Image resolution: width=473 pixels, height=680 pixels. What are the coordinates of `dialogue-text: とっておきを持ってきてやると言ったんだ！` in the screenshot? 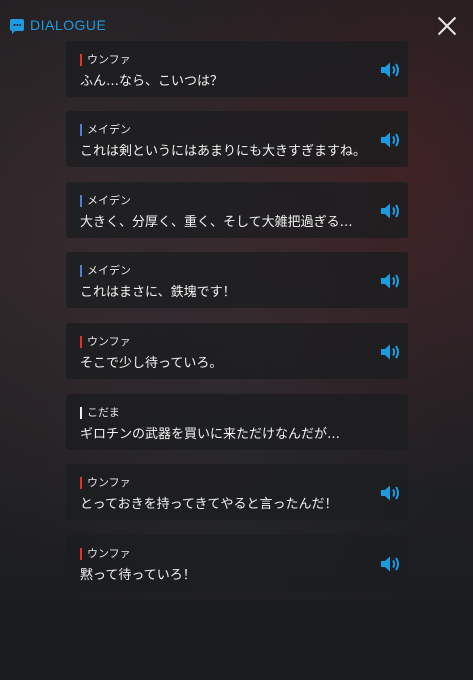 It's located at (209, 504).